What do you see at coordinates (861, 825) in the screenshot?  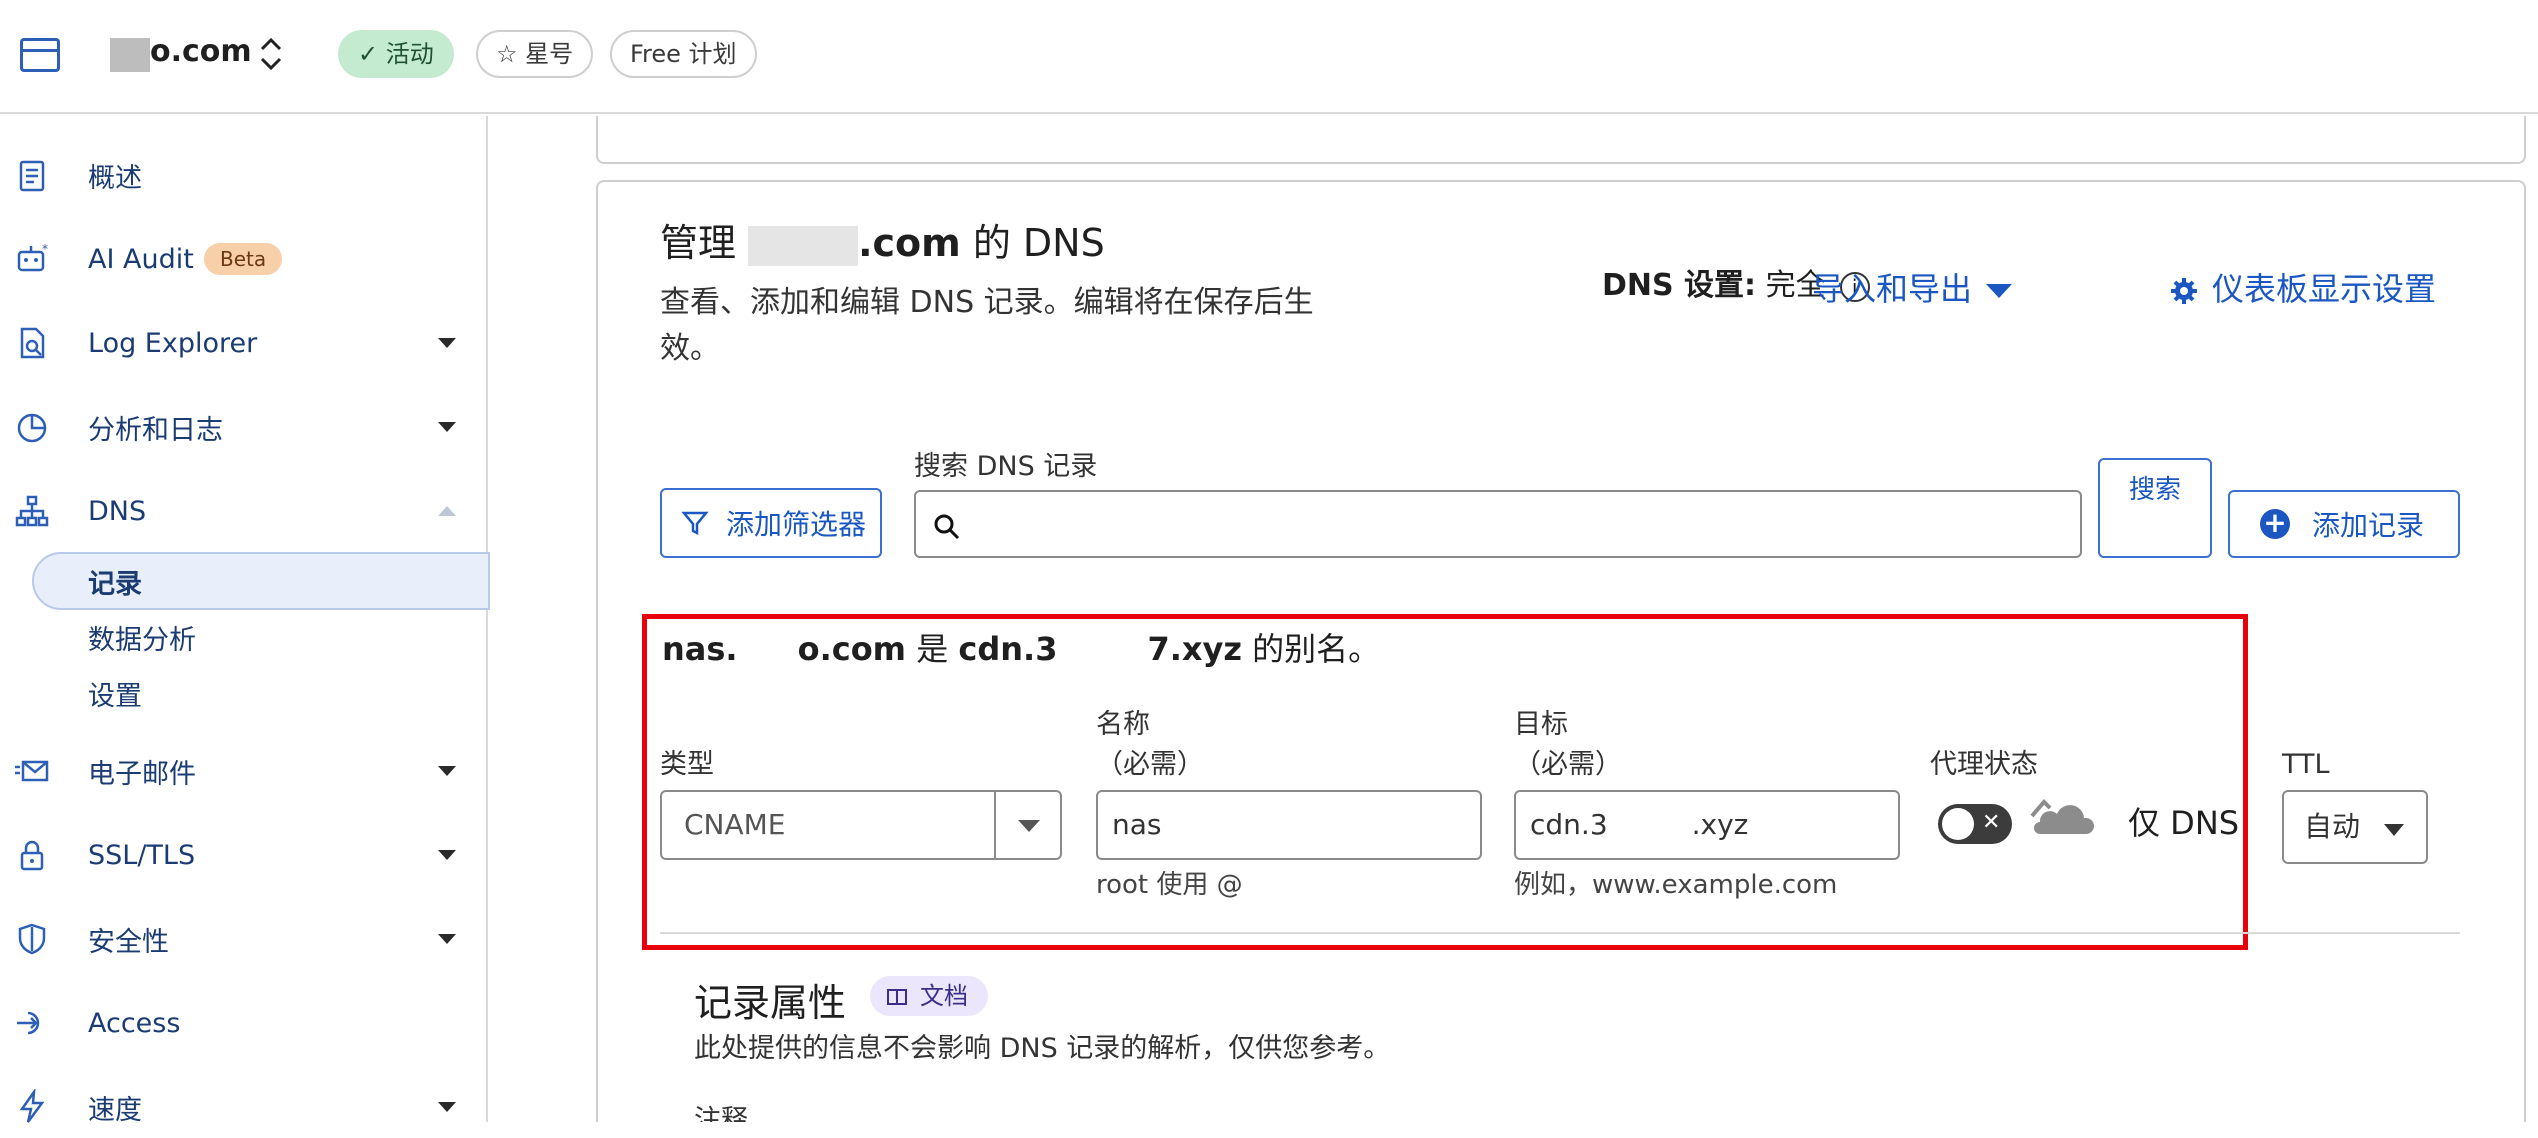 I see `type-select: CNAME` at bounding box center [861, 825].